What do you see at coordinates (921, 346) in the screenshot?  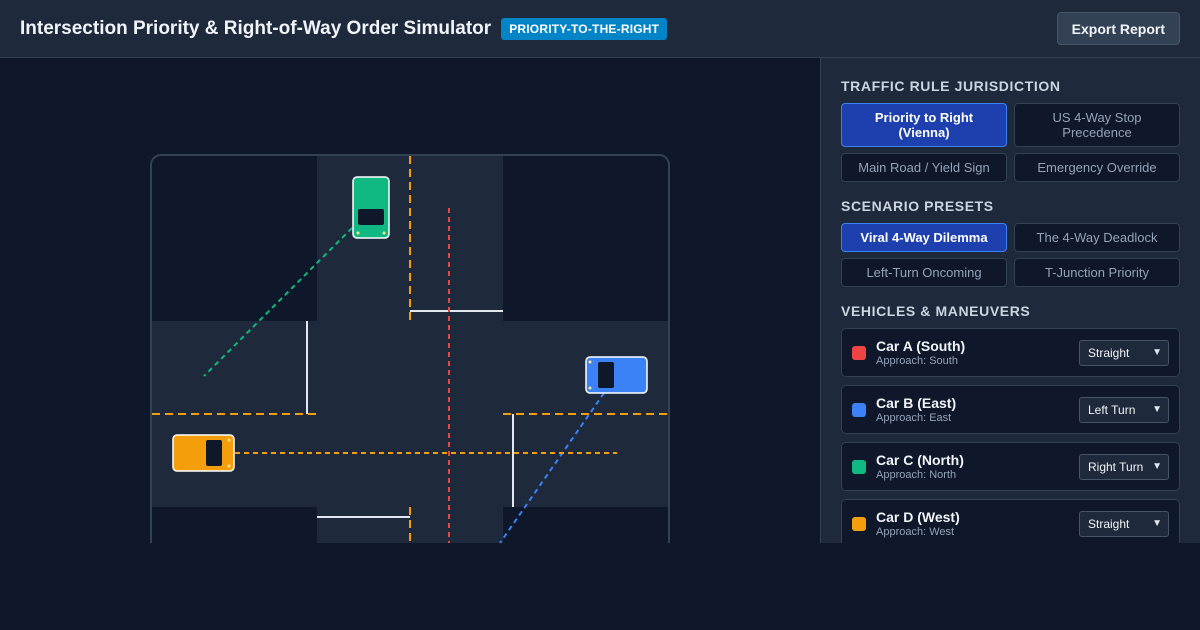 I see `vehicle-name: Car A (South)` at bounding box center [921, 346].